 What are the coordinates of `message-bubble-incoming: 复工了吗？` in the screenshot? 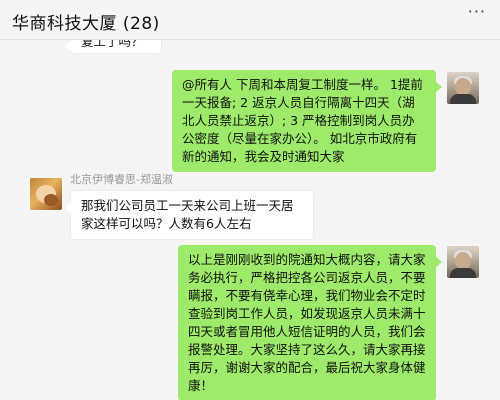 It's located at (113, 47).